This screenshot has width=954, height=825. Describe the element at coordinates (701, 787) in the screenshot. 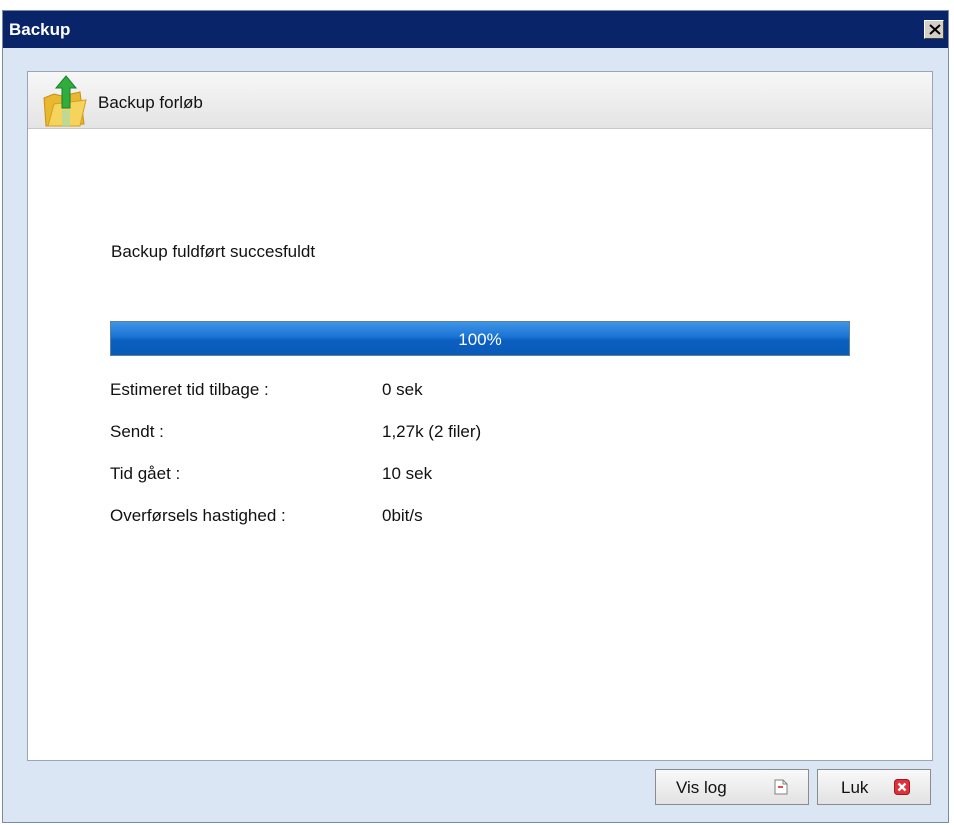

I see `view-log-label: Vis log` at that location.